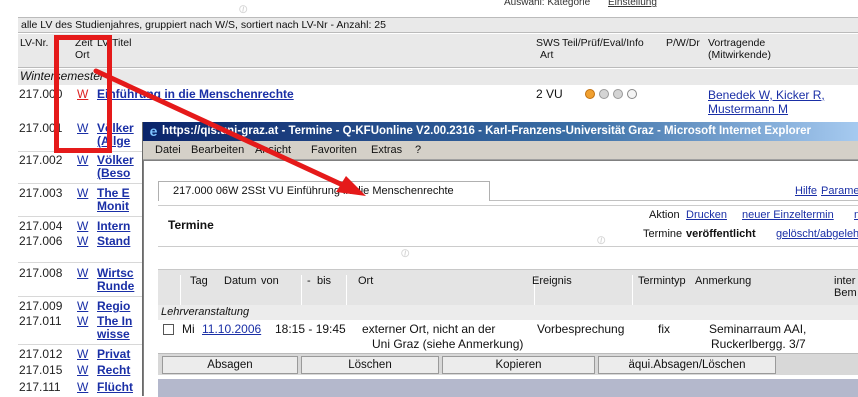  Describe the element at coordinates (351, 186) in the screenshot. I see `arrow-head` at that location.